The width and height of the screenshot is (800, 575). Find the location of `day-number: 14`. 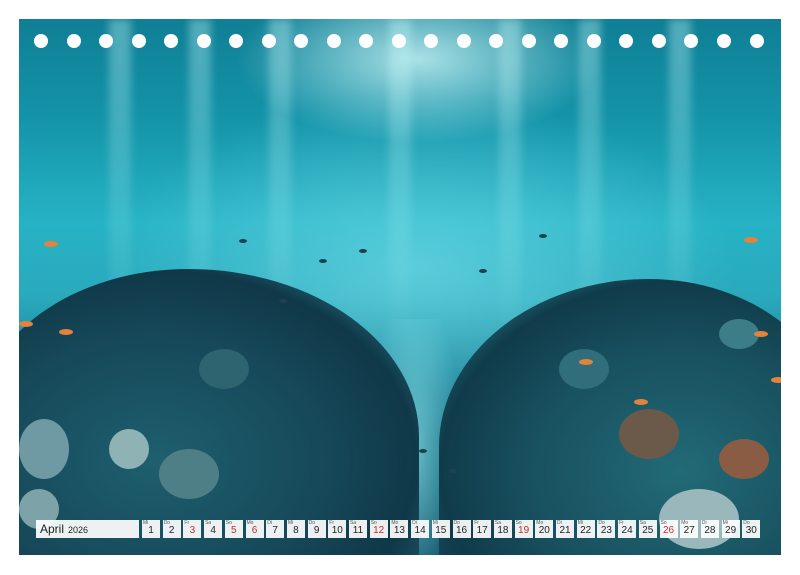

day-number: 14 is located at coordinates (420, 530).